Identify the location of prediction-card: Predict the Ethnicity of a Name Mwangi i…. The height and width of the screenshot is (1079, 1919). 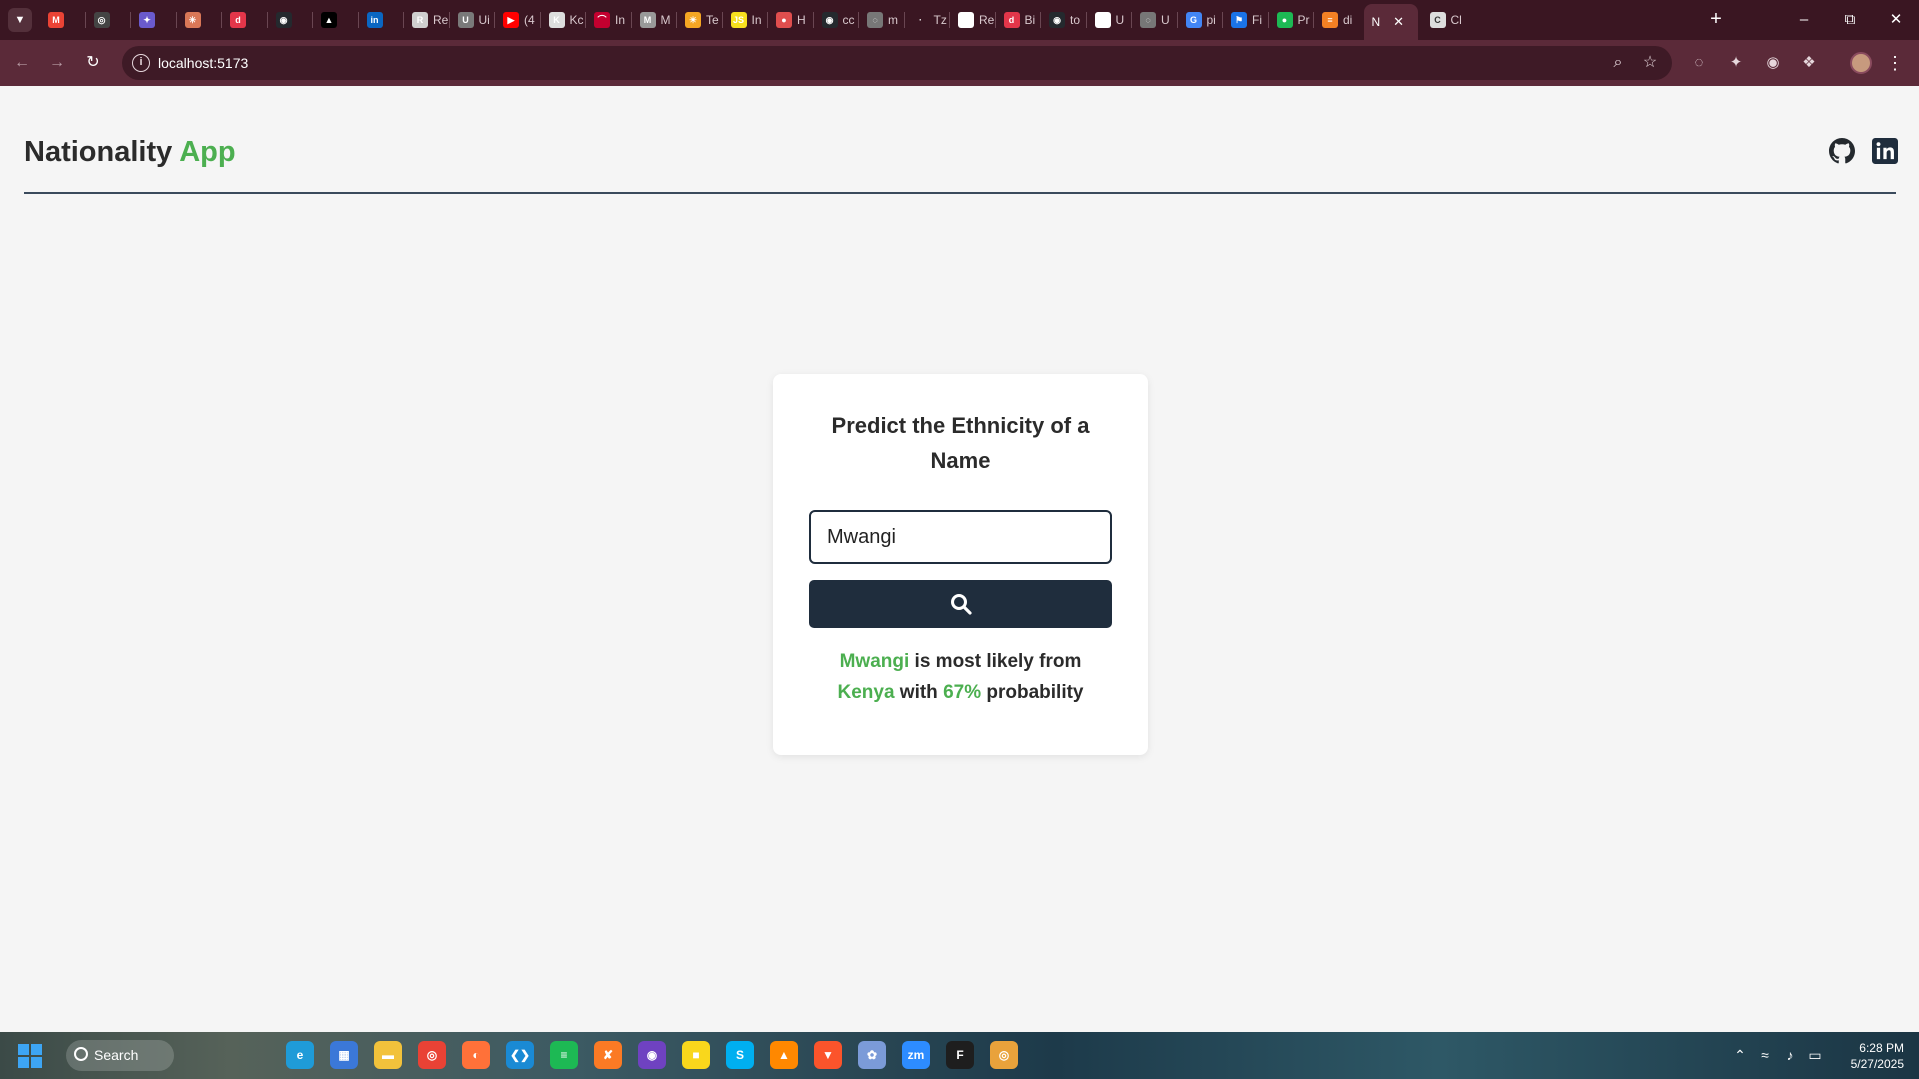
(960, 564).